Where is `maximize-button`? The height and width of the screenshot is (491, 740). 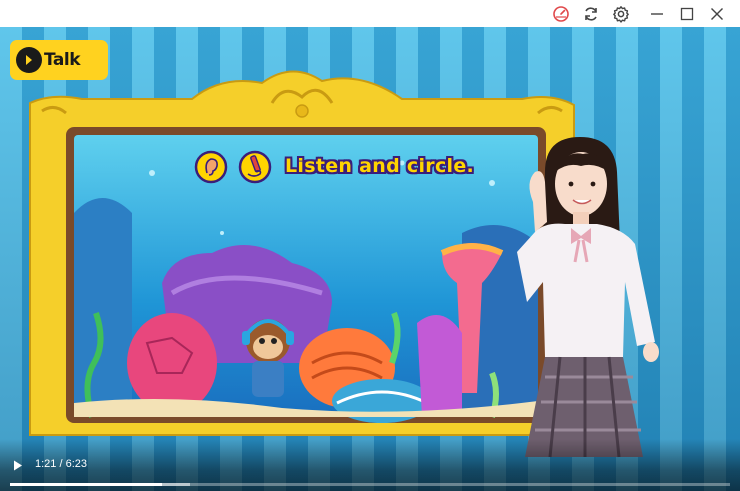
maximize-button is located at coordinates (687, 13).